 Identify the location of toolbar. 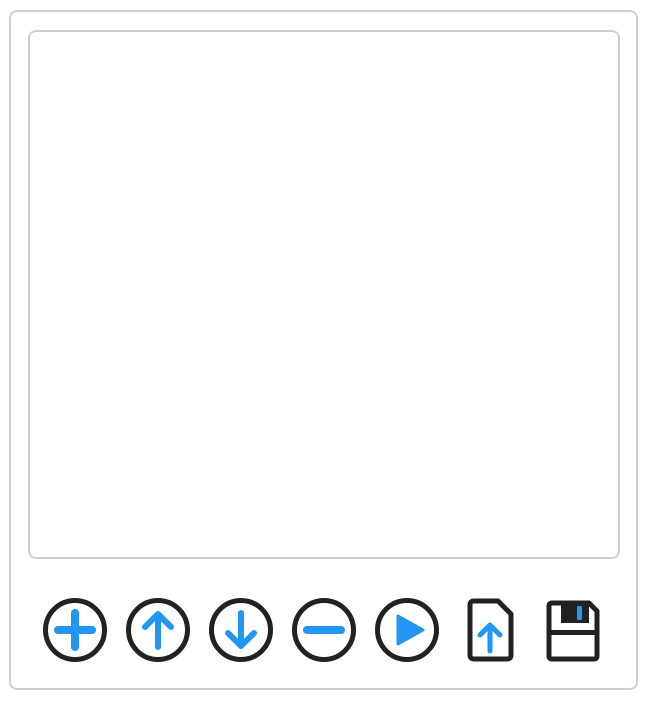
(324, 631).